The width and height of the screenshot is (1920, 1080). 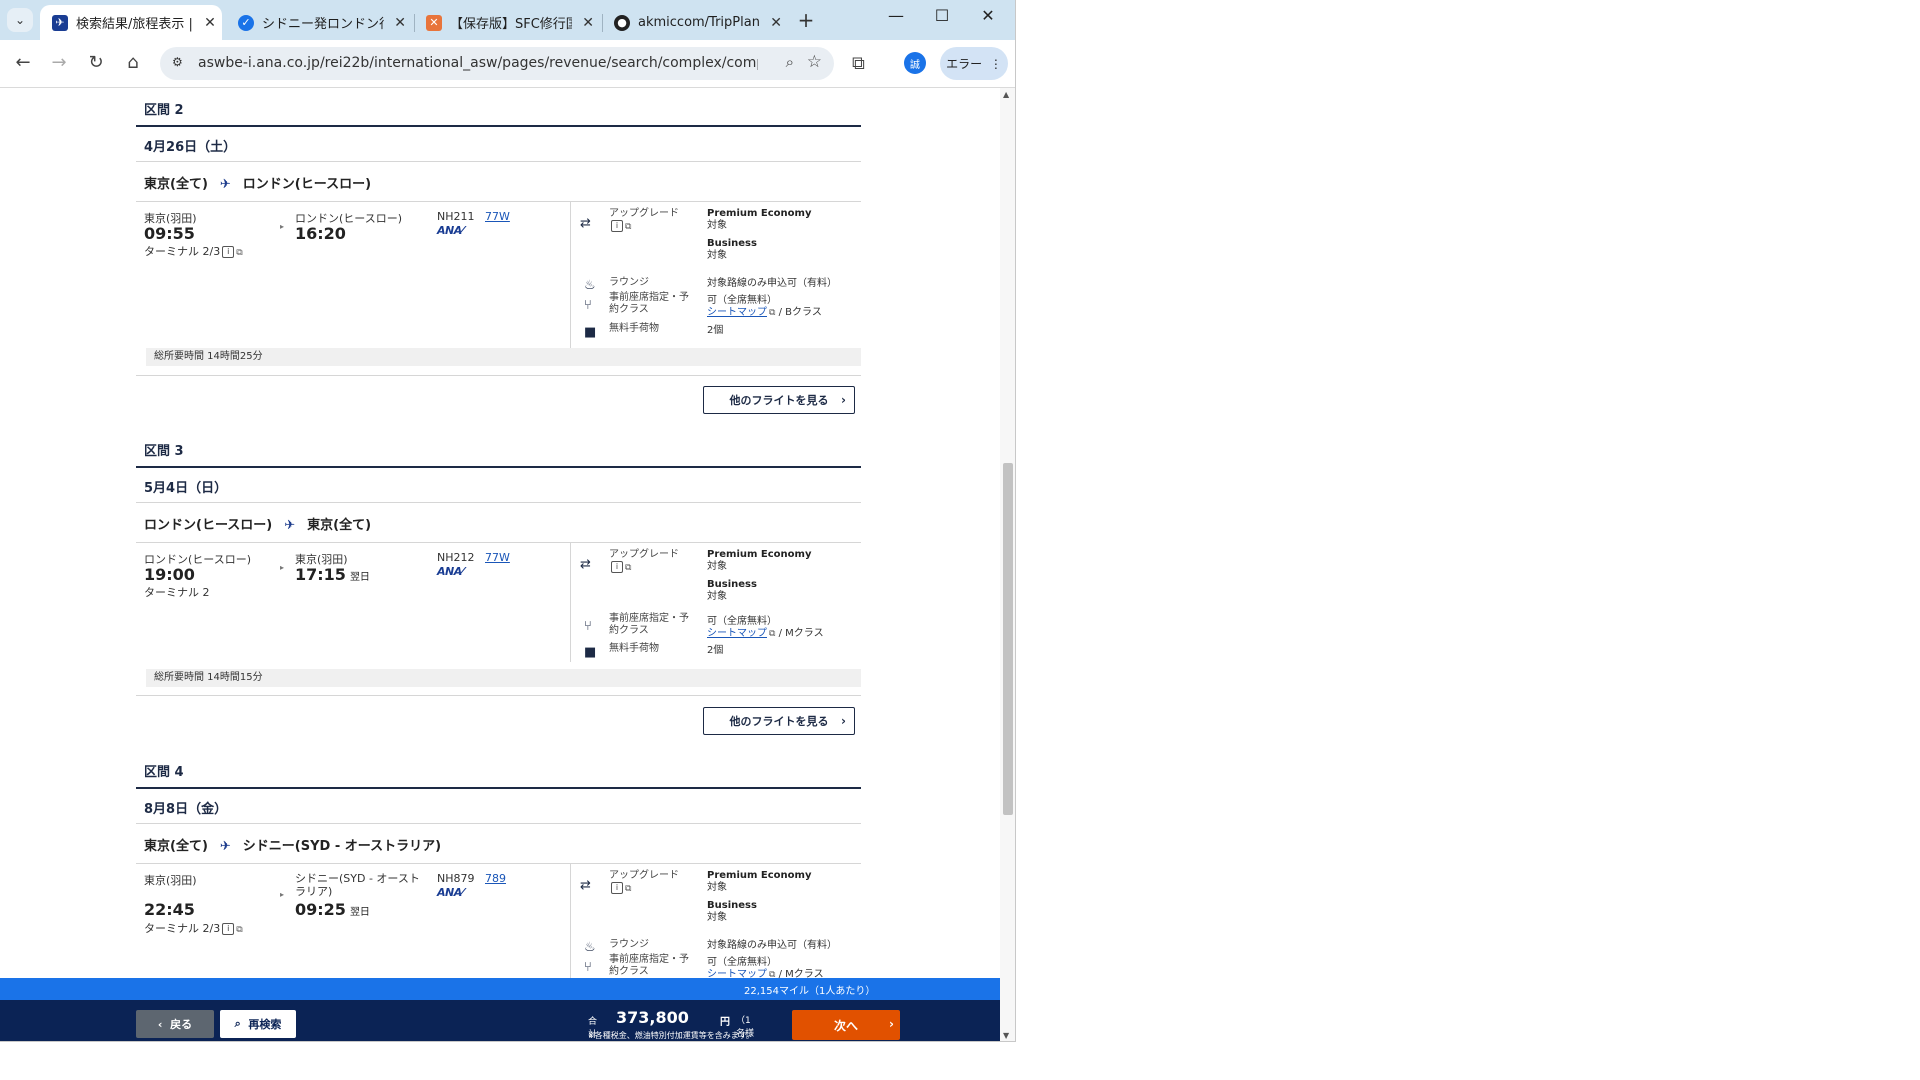 What do you see at coordinates (694, 22) in the screenshot?
I see `tab-github: ● akmiccom/TripPlanni ✕` at bounding box center [694, 22].